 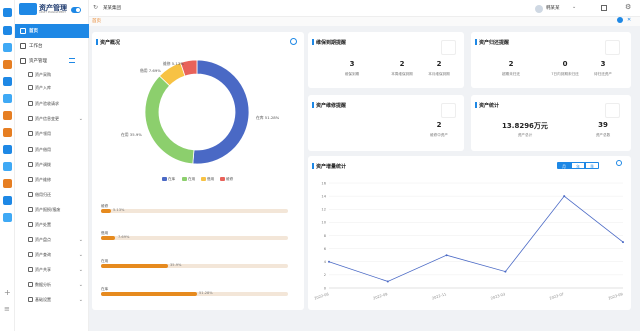 I want to click on legend-item: 借用, so click(x=207, y=179).